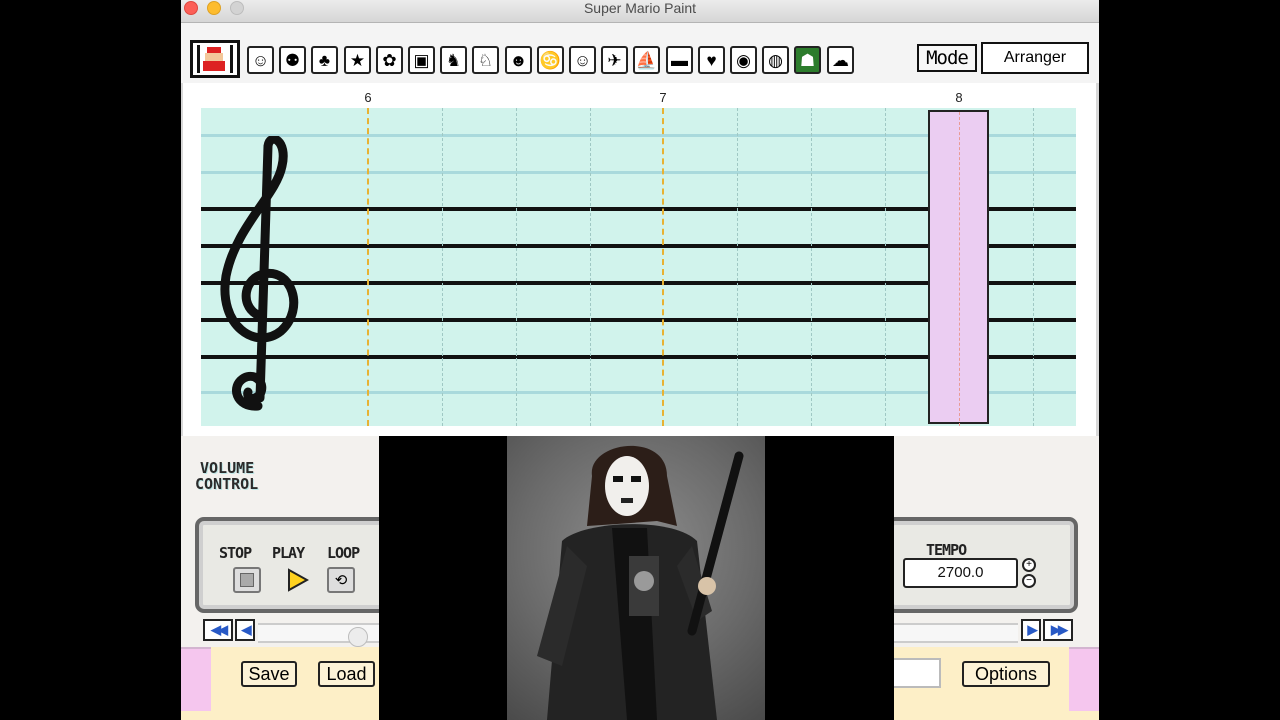  What do you see at coordinates (485, 60) in the screenshot?
I see `cat-icon: ♘` at bounding box center [485, 60].